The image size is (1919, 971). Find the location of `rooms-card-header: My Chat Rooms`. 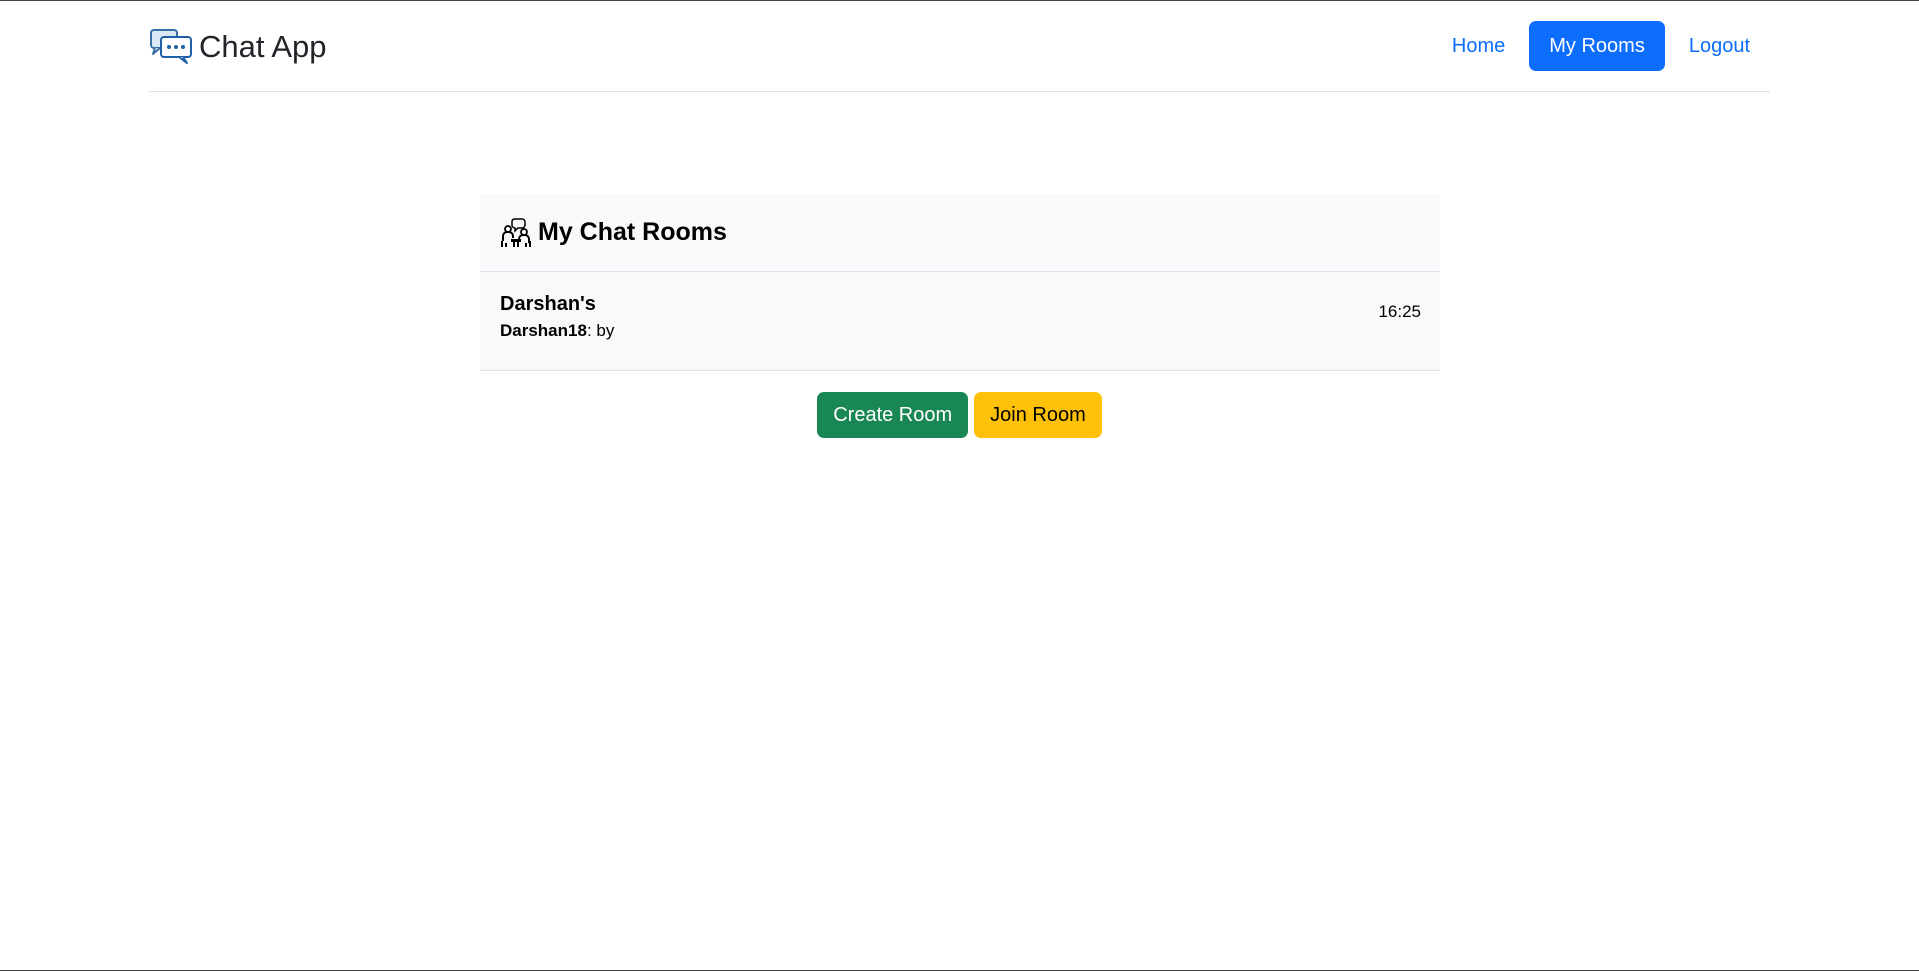

rooms-card-header: My Chat Rooms is located at coordinates (960, 233).